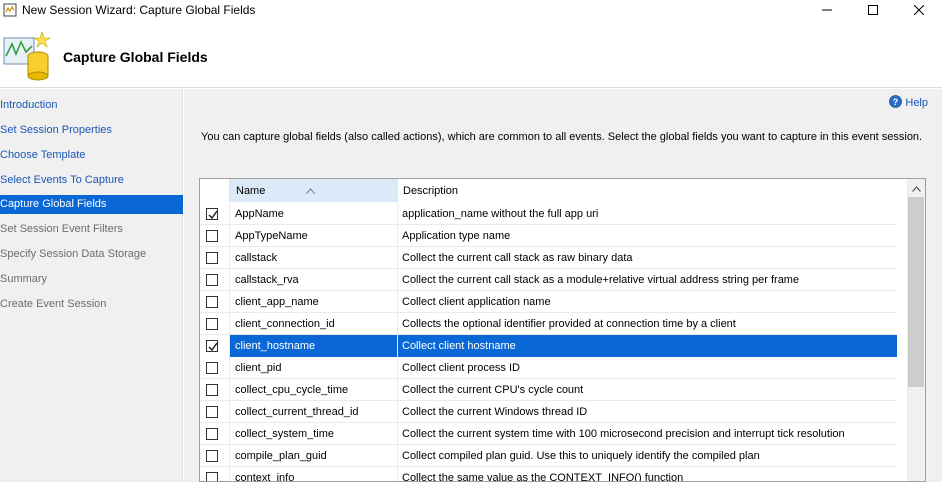  Describe the element at coordinates (24, 279) in the screenshot. I see `nav-item-summary: Summary` at that location.